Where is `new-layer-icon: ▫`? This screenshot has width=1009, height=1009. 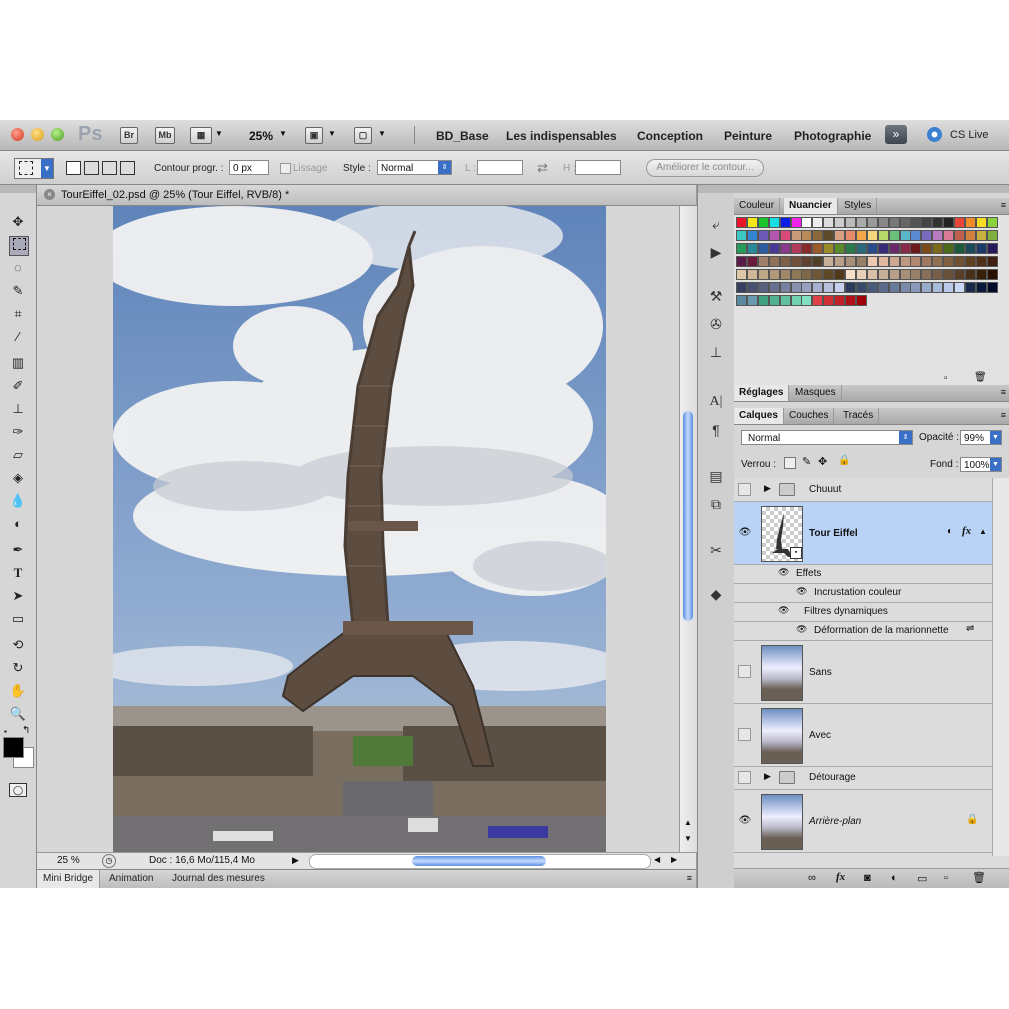 new-layer-icon: ▫ is located at coordinates (946, 878).